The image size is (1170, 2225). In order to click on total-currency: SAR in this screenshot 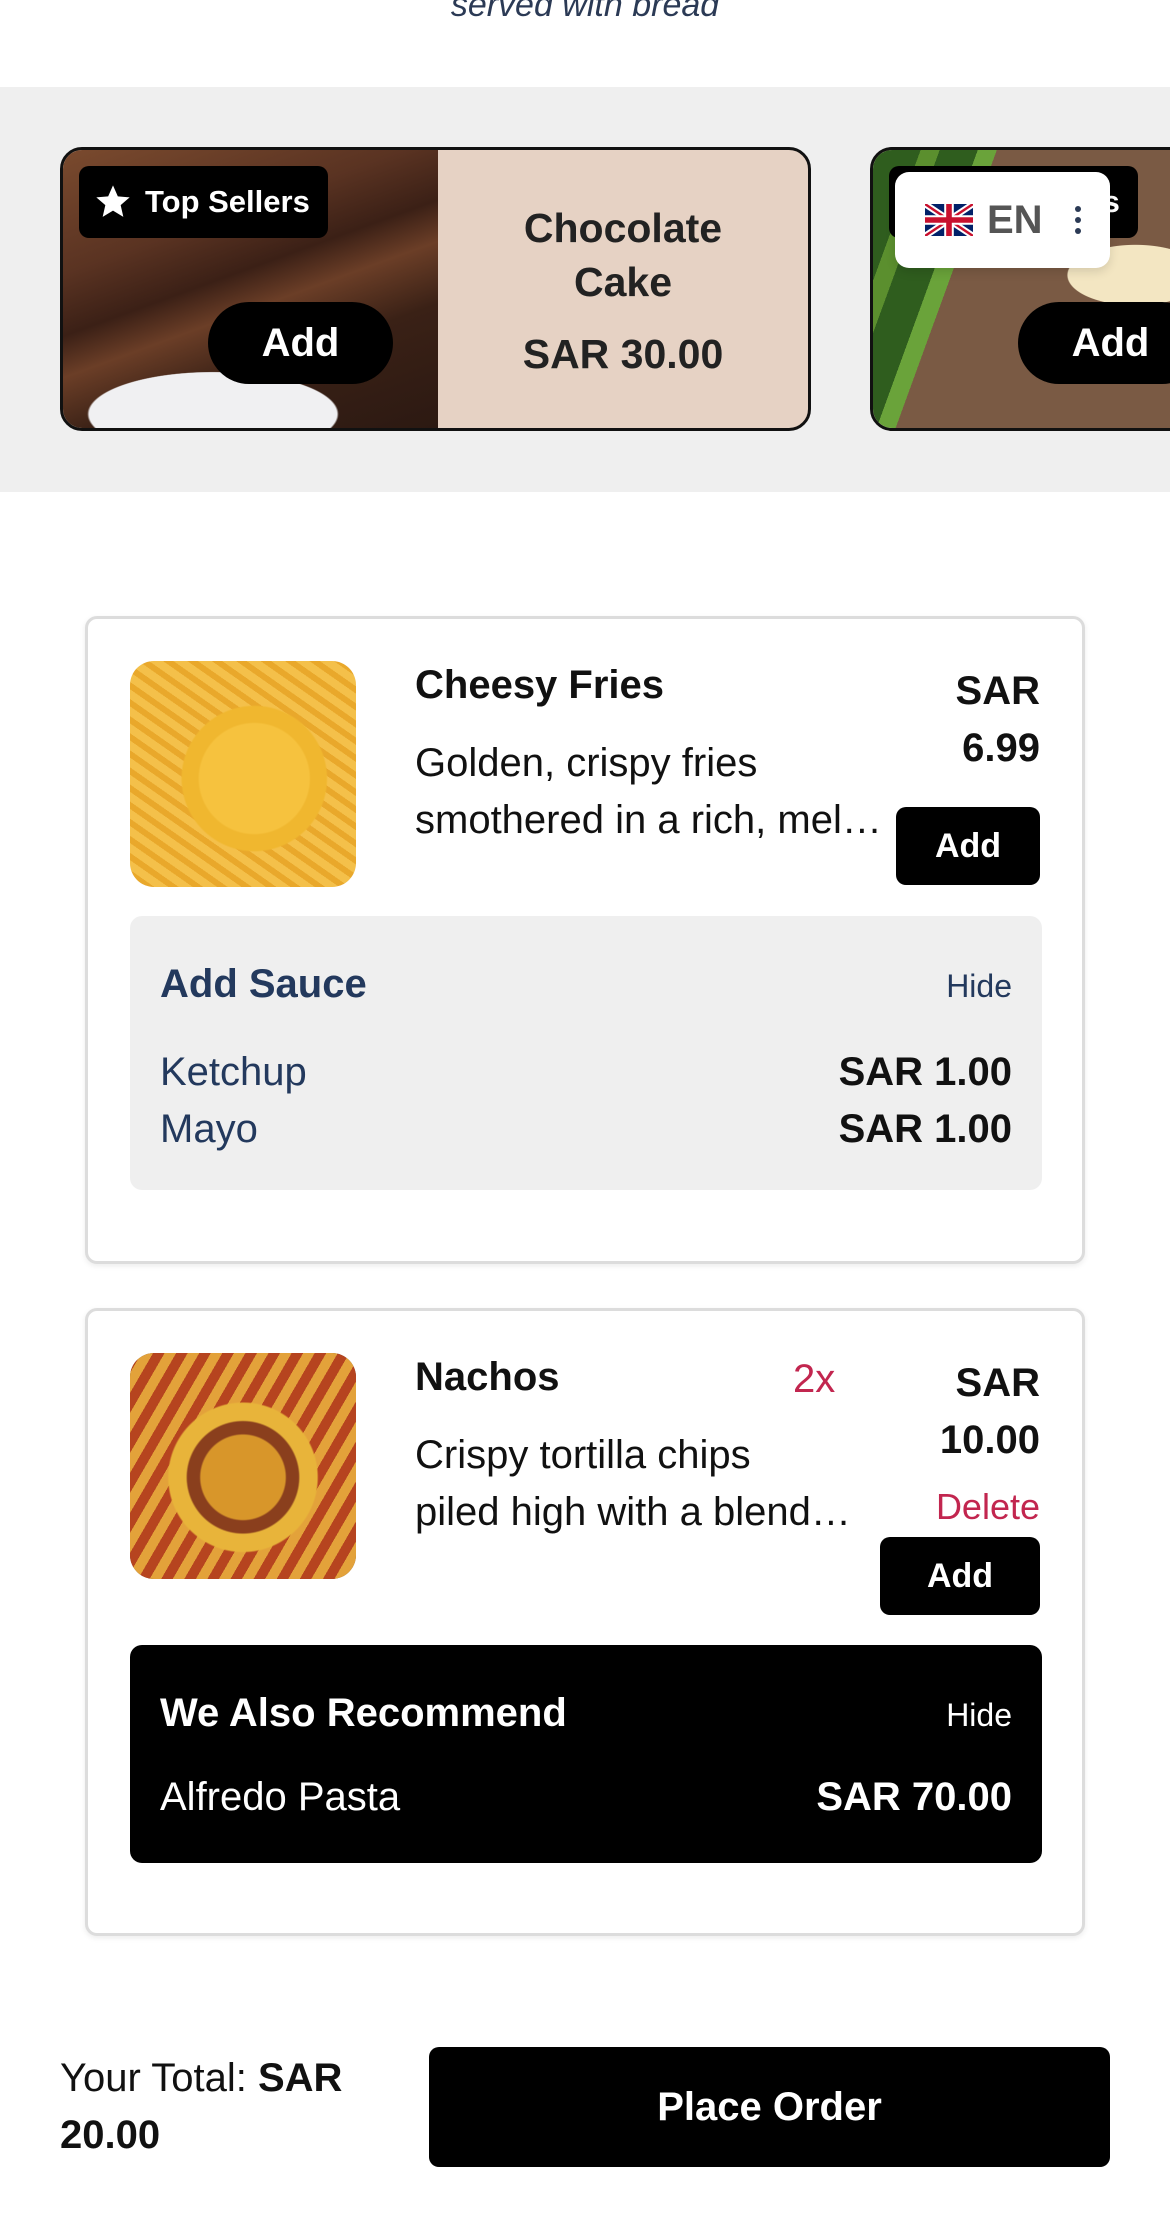, I will do `click(300, 2078)`.